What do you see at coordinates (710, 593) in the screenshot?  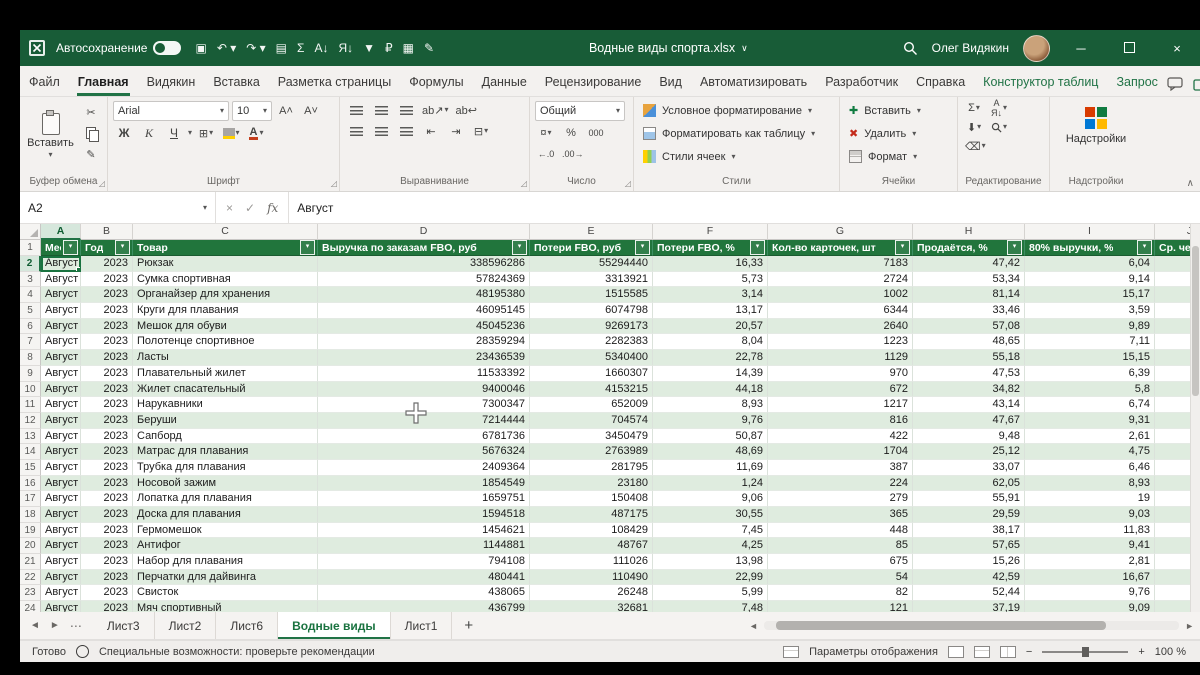 I see `cell: 5,99` at bounding box center [710, 593].